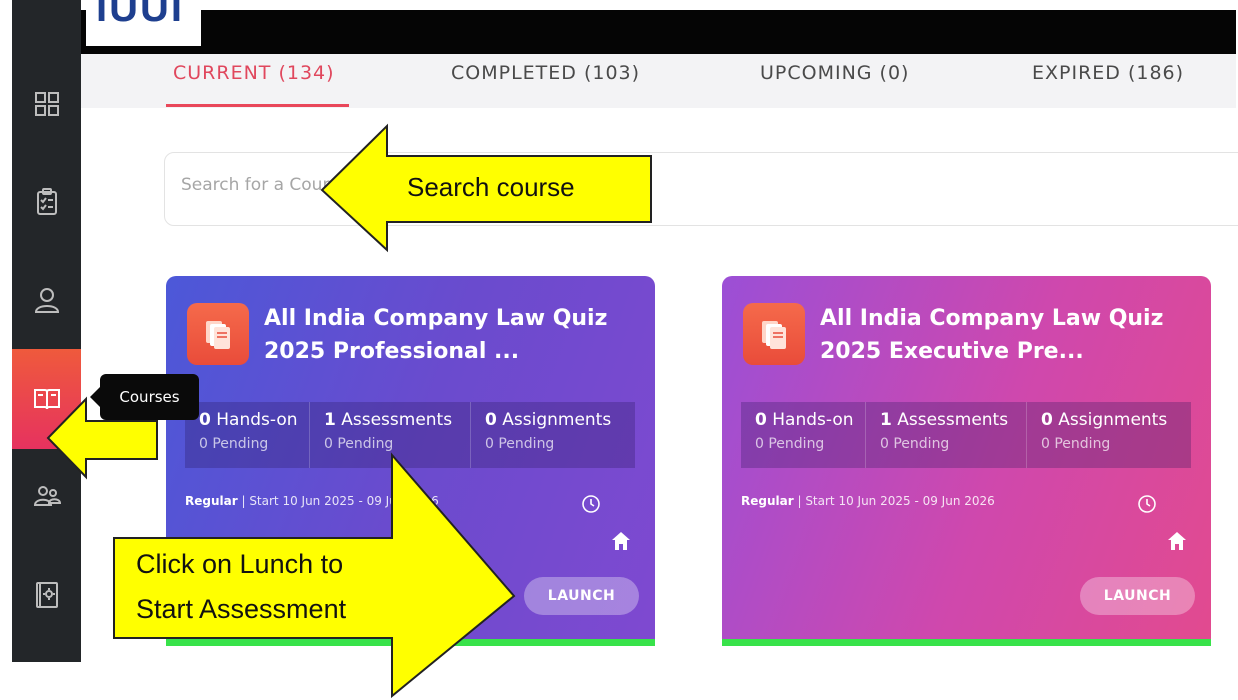 The height and width of the screenshot is (700, 1238). I want to click on clipboard-checklist-icon, so click(46, 201).